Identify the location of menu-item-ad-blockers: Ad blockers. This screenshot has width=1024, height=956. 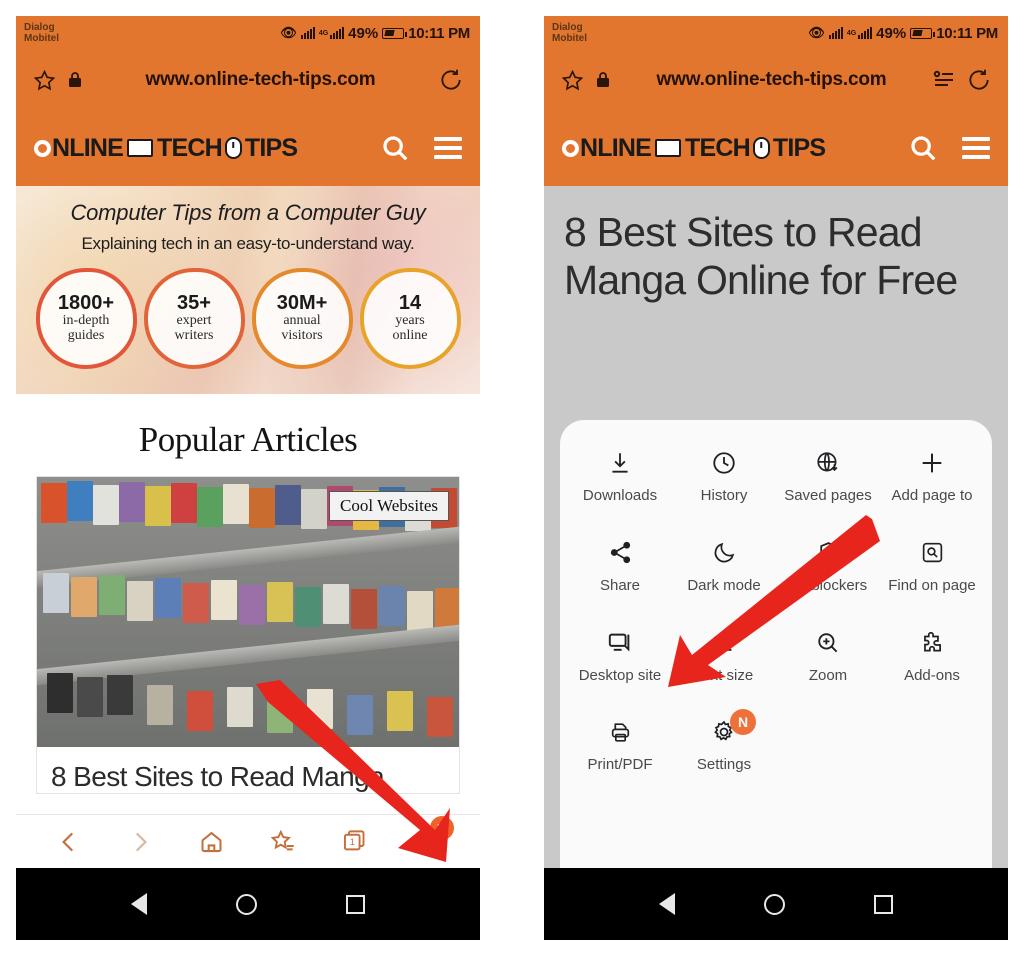
(828, 567).